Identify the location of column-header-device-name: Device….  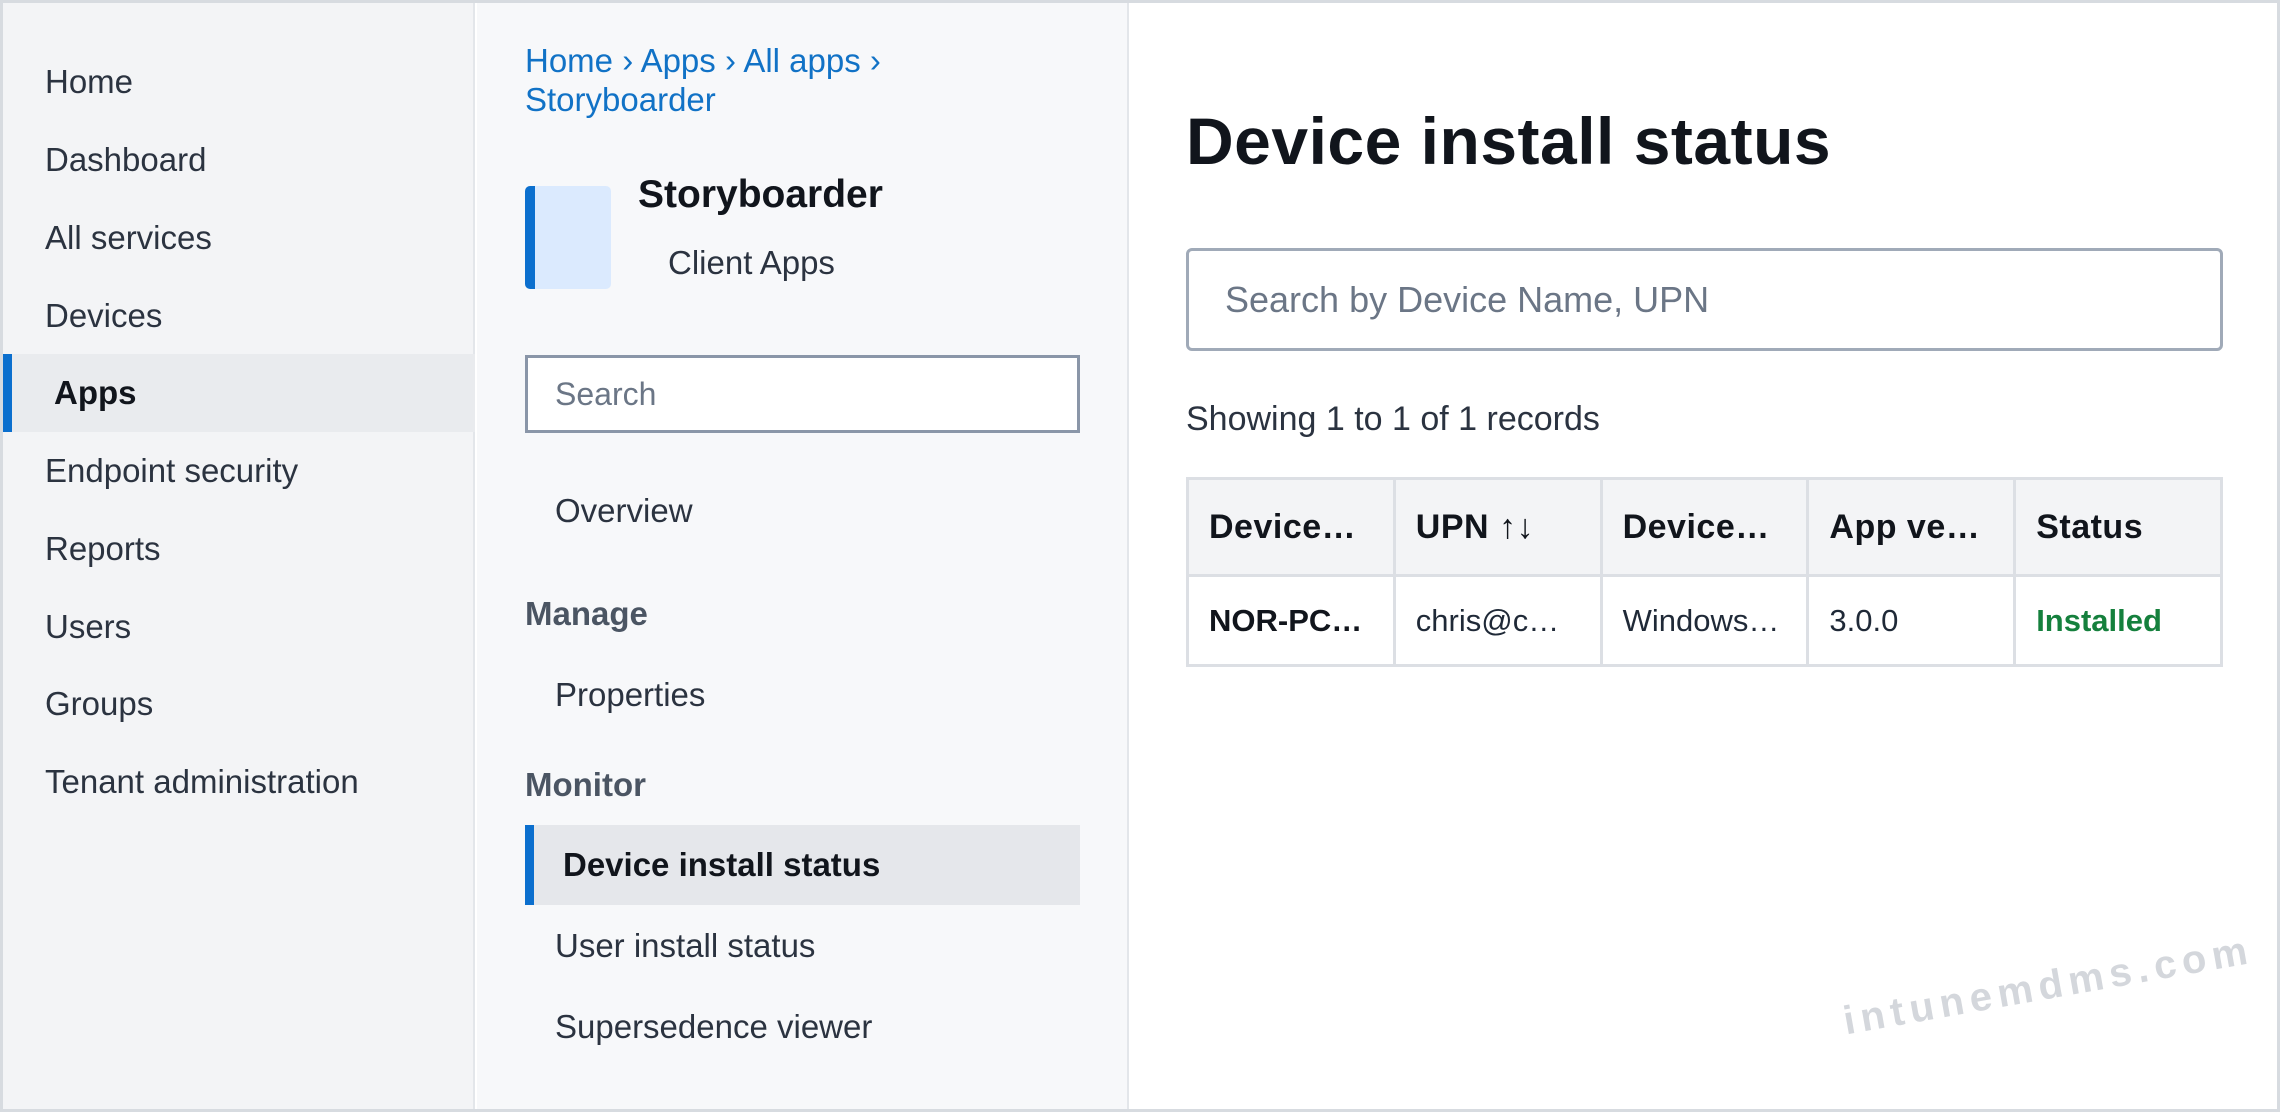
(1291, 527).